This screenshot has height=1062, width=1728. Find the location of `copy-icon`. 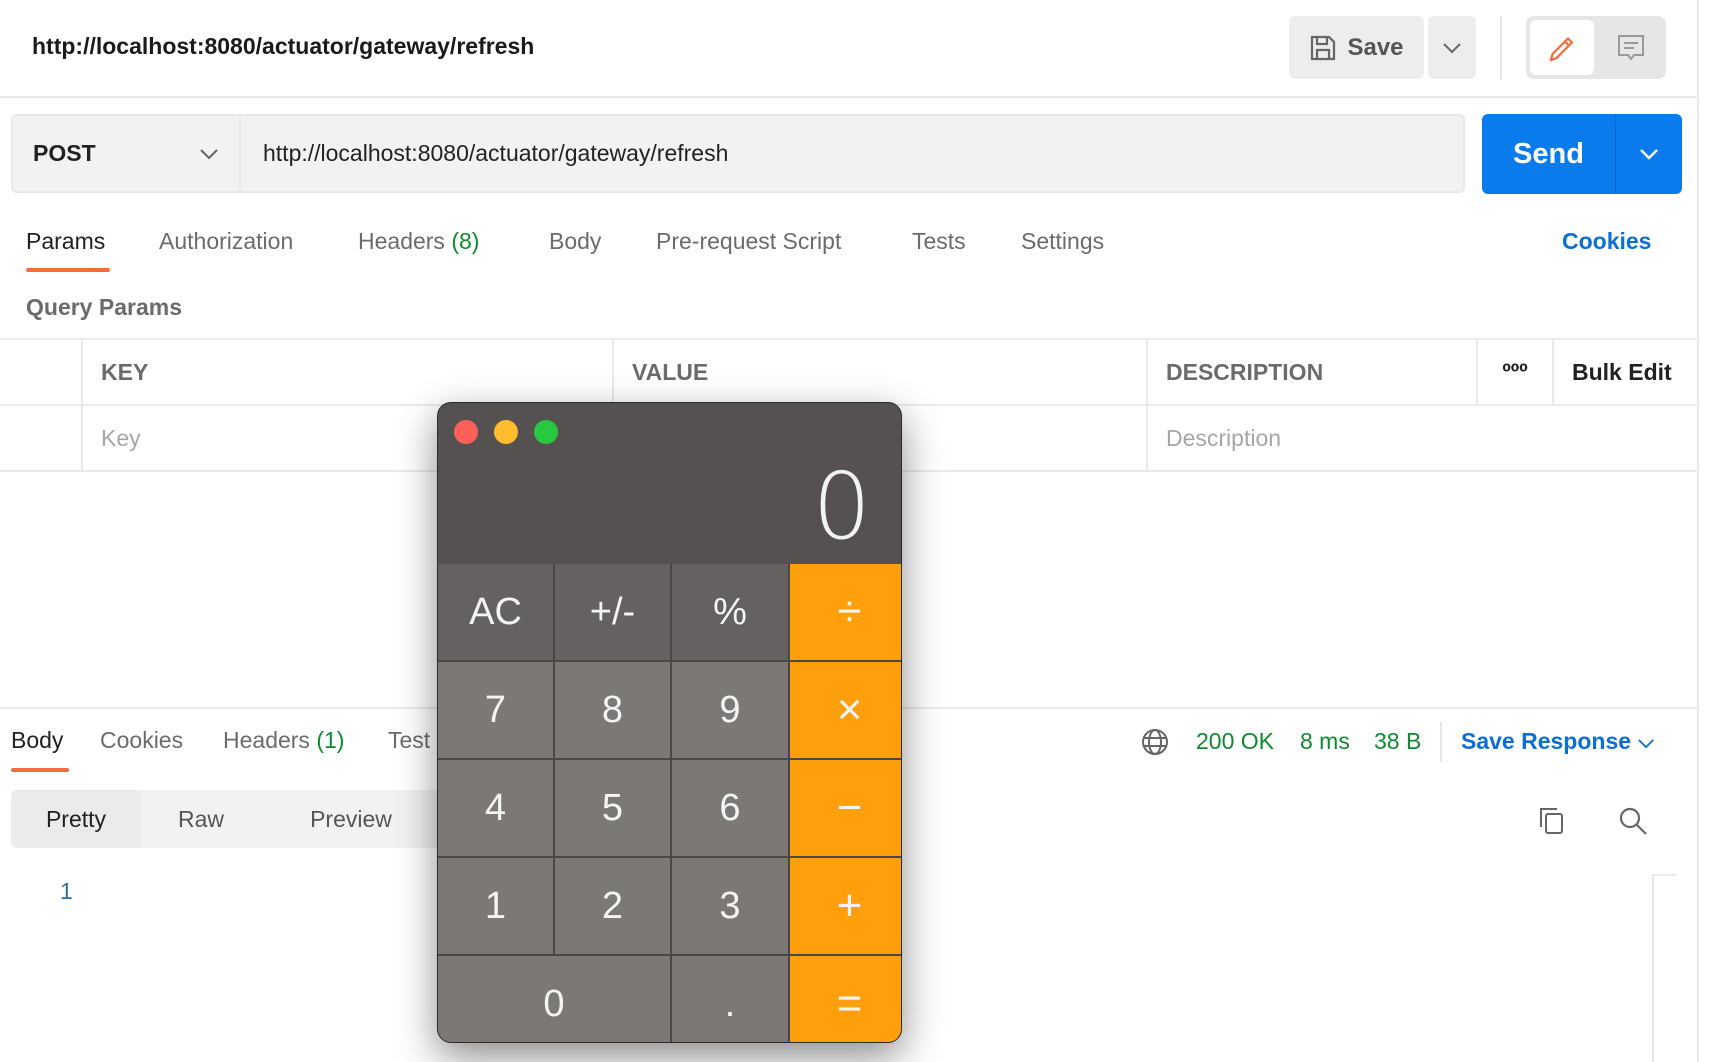

copy-icon is located at coordinates (1552, 821).